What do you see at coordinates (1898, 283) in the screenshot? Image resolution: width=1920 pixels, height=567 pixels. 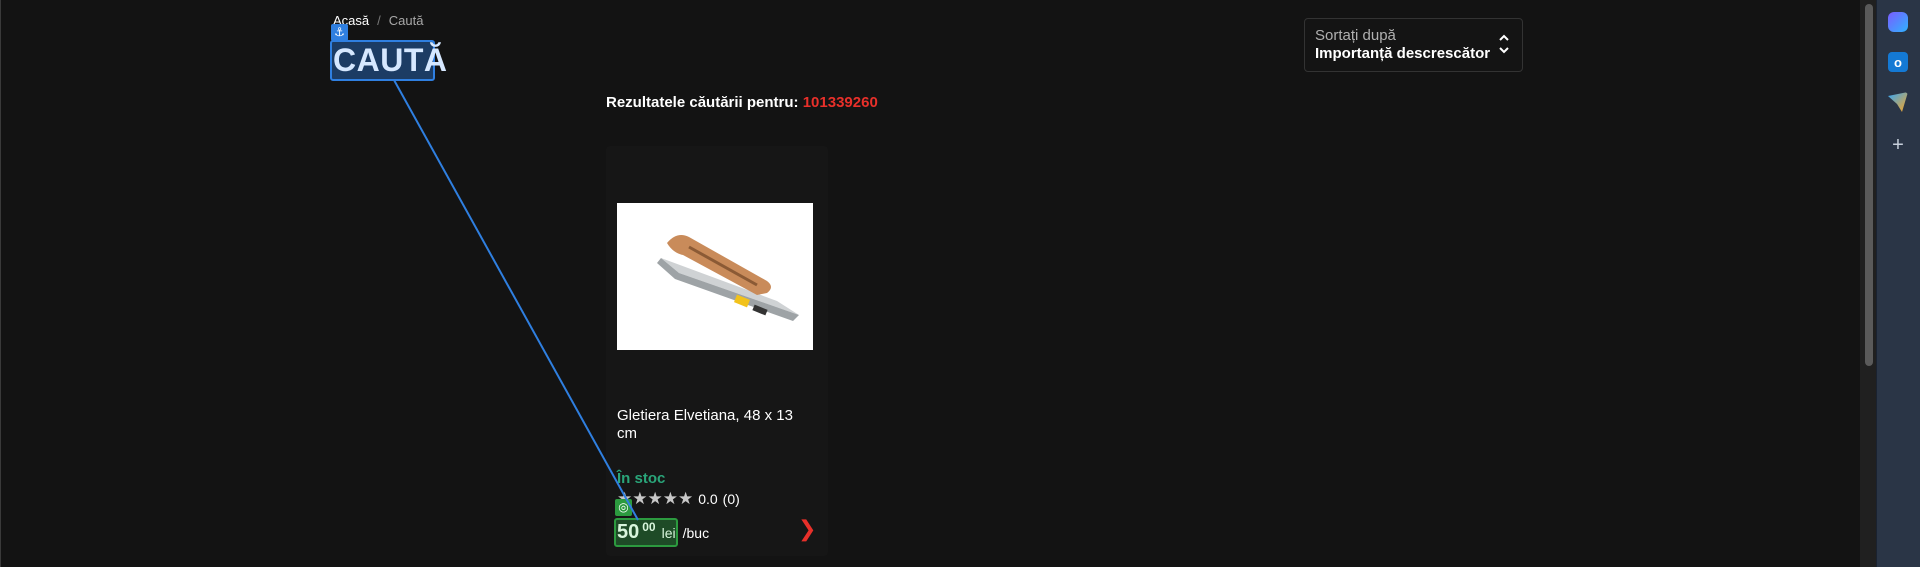 I see `browser-sidebar` at bounding box center [1898, 283].